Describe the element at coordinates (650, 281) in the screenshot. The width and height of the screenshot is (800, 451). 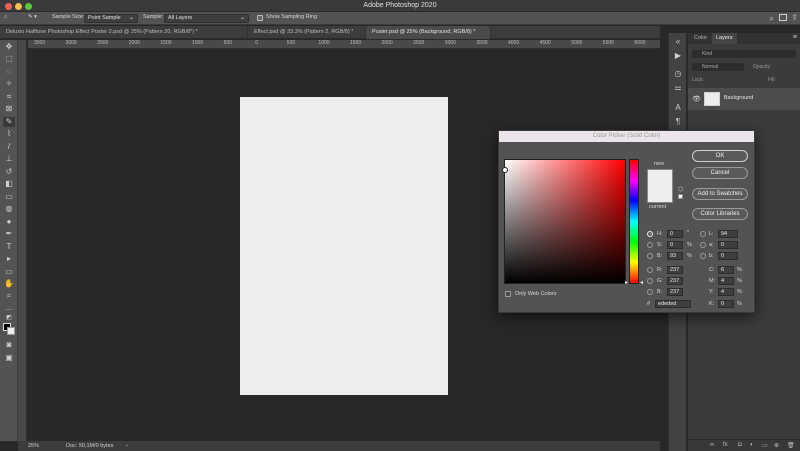
I see `green-radio` at that location.